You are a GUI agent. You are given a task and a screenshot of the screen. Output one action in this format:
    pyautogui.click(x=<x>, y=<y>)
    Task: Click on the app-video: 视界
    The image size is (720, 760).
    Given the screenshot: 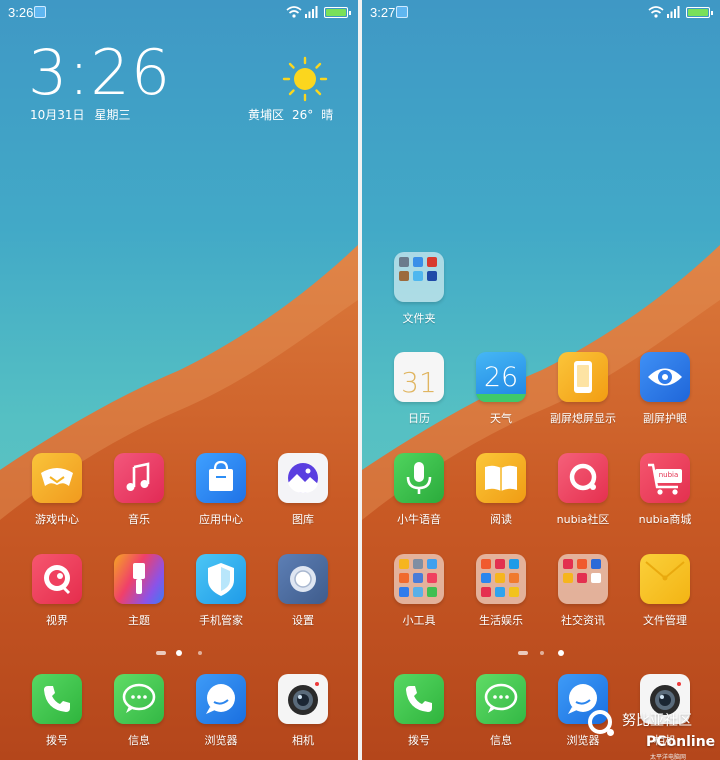 What is the action you would take?
    pyautogui.click(x=57, y=595)
    